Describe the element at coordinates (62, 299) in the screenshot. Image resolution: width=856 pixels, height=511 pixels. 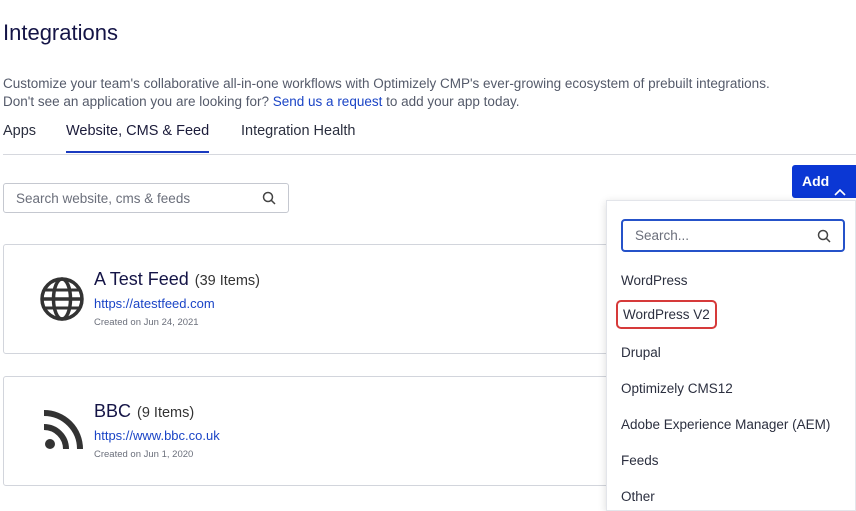
I see `globe-icon` at that location.